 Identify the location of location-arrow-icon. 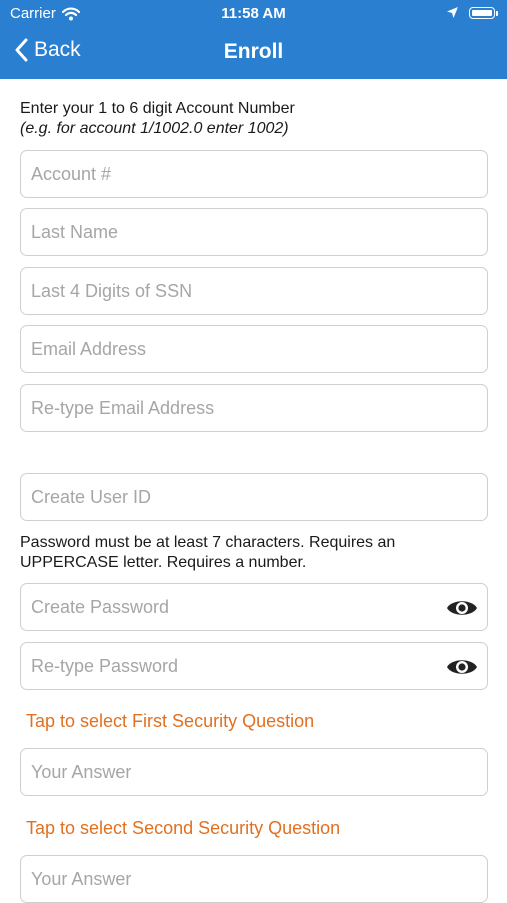
(452, 12).